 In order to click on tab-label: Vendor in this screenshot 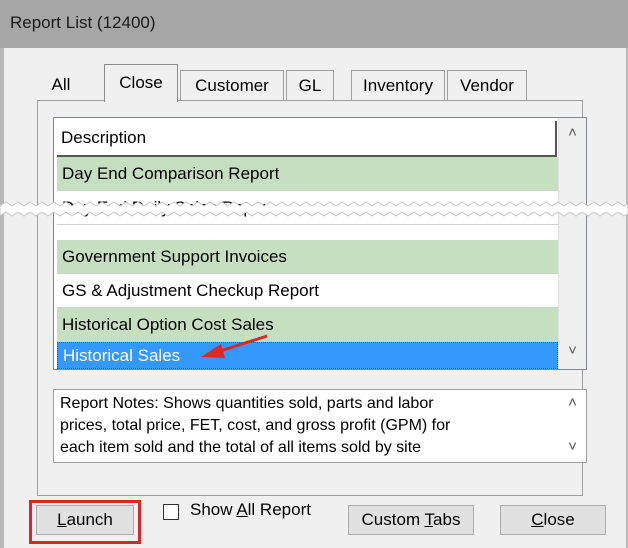, I will do `click(487, 85)`.